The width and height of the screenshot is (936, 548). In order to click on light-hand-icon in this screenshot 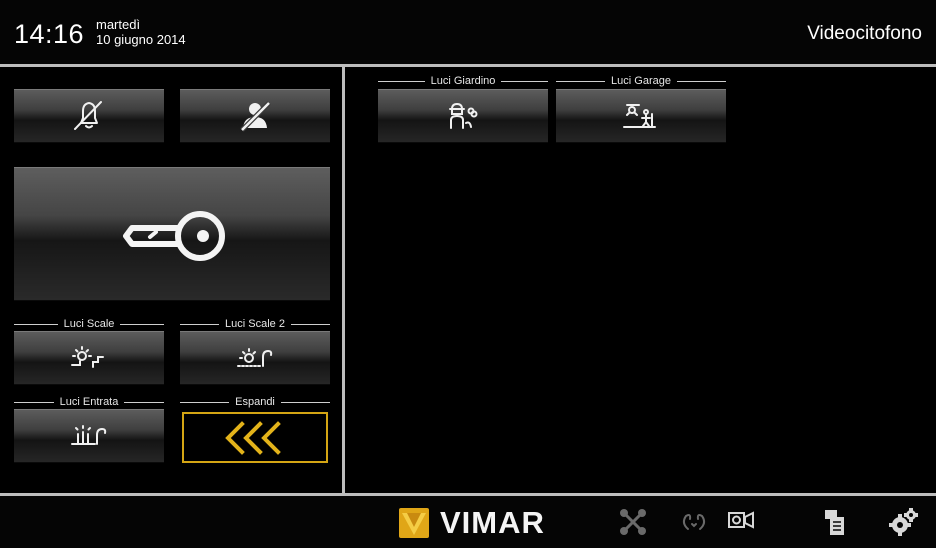, I will do `click(255, 357)`.